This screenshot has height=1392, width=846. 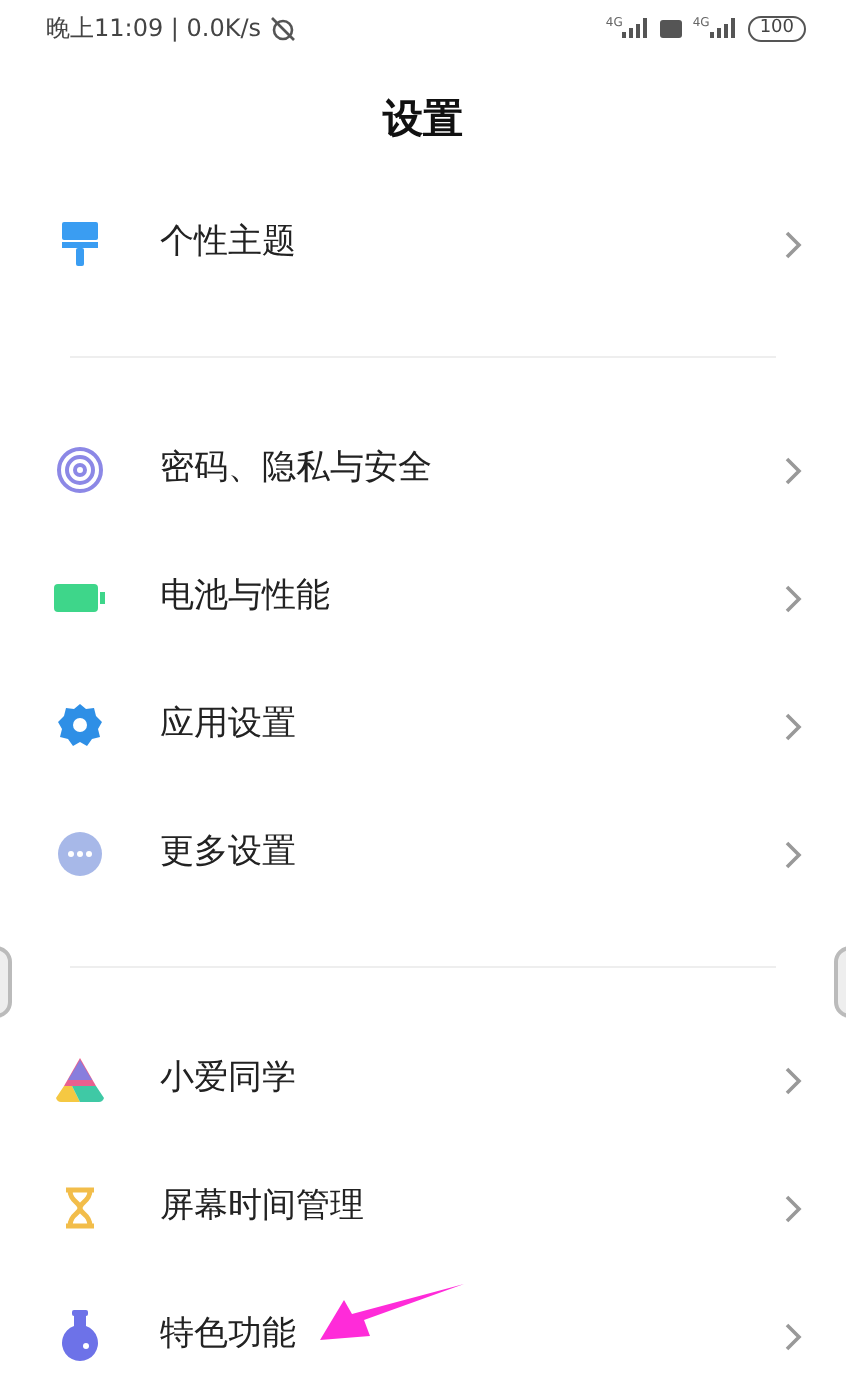 I want to click on more-icon, so click(x=80, y=854).